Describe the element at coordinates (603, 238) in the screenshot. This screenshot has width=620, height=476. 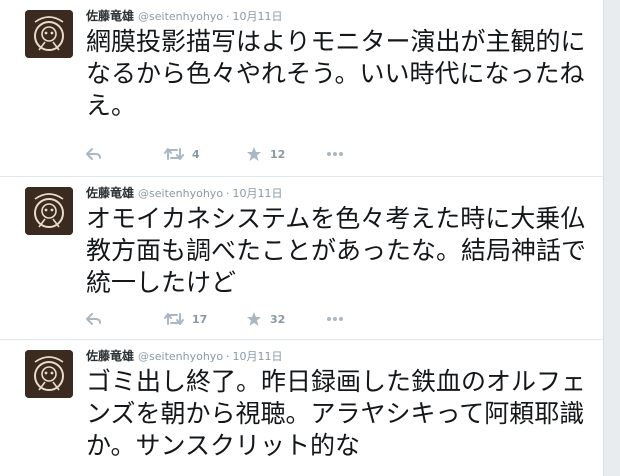
I see `column-border` at that location.